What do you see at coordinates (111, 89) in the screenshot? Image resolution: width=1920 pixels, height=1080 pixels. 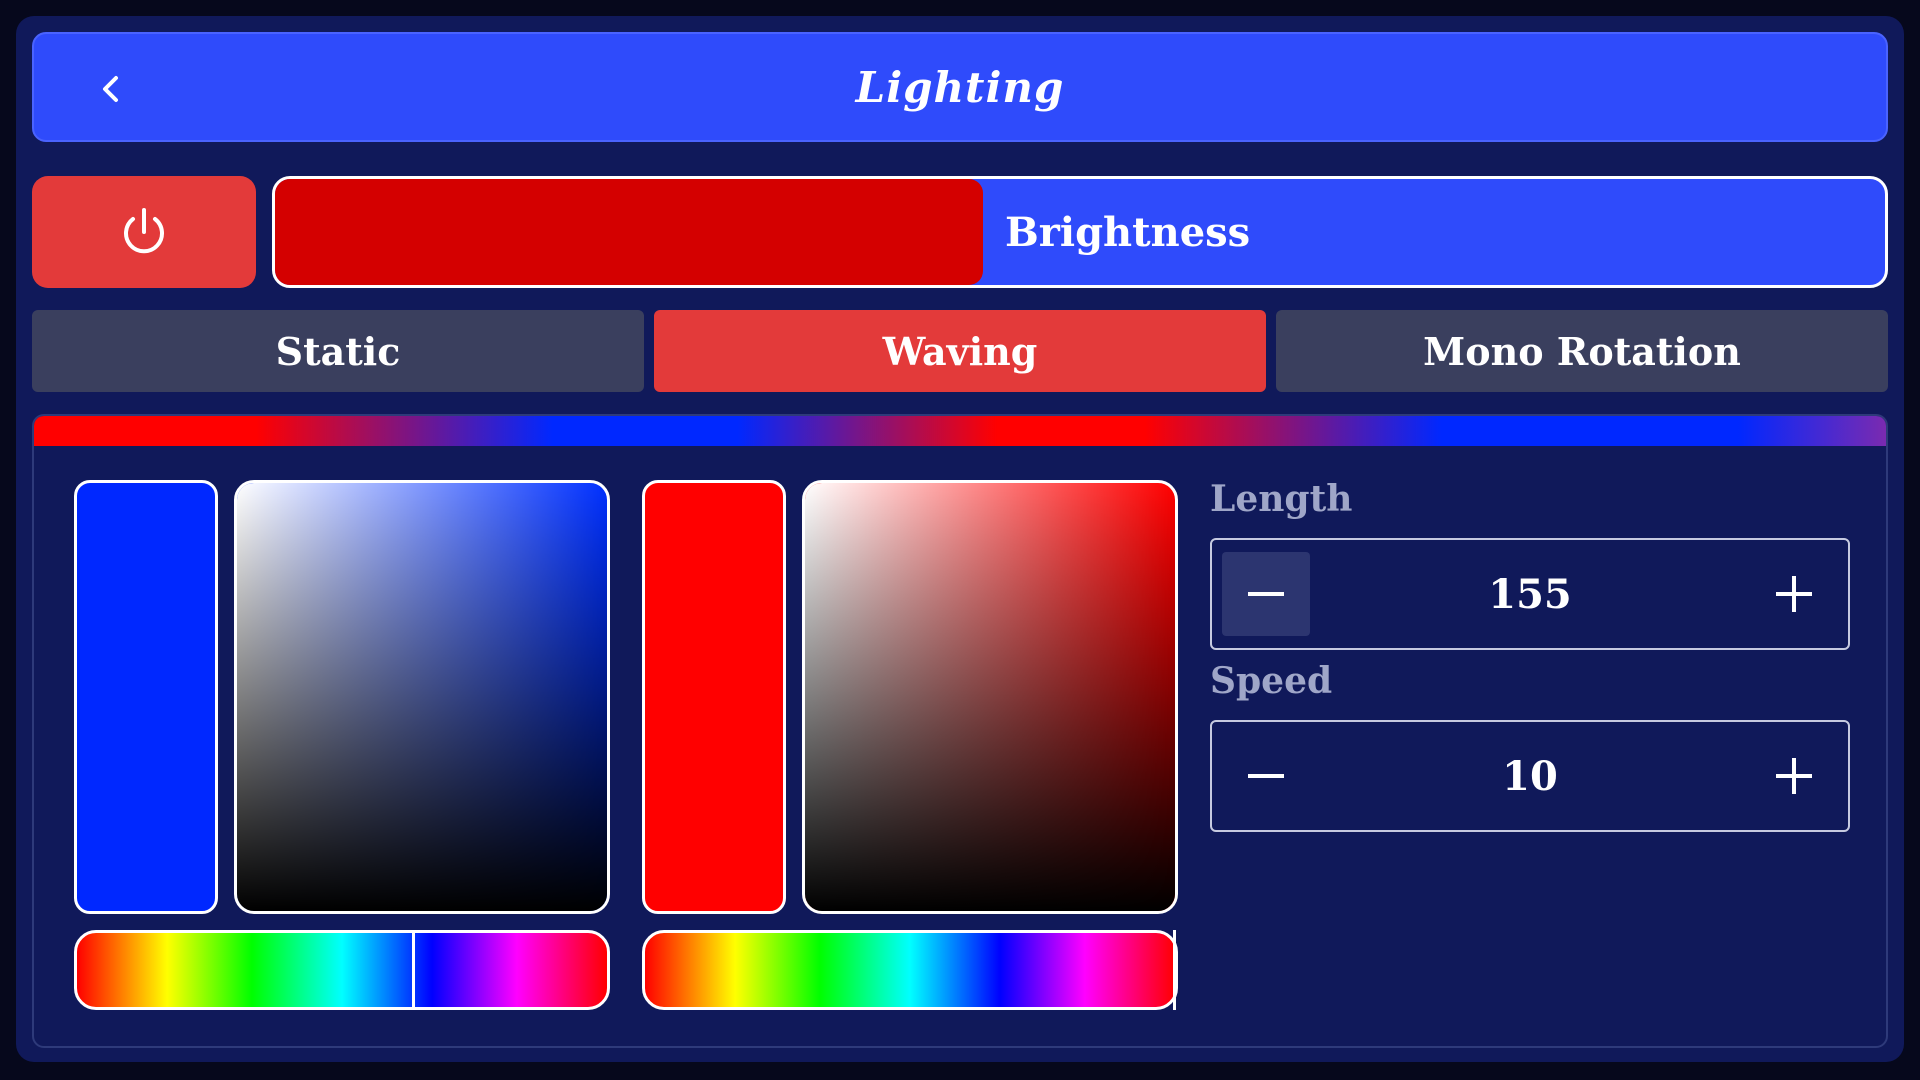 I see `back-arrow-icon` at bounding box center [111, 89].